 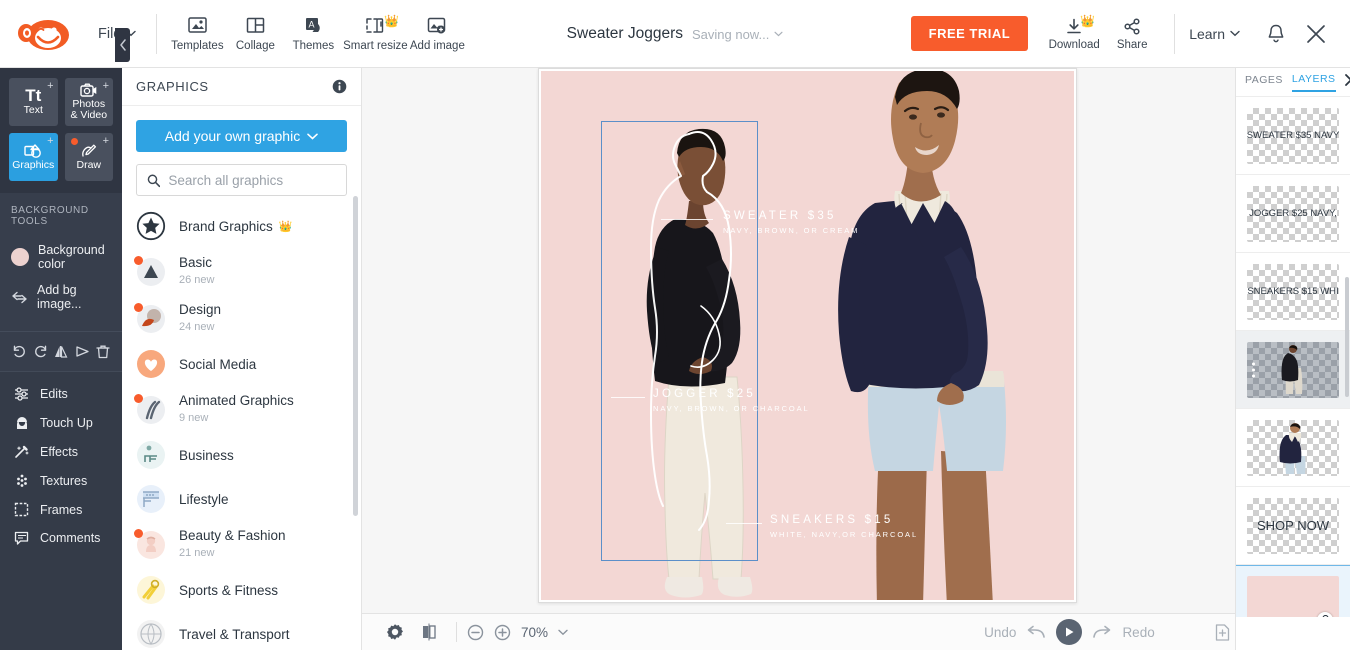 I want to click on graphics-panel-scrollbar, so click(x=355, y=356).